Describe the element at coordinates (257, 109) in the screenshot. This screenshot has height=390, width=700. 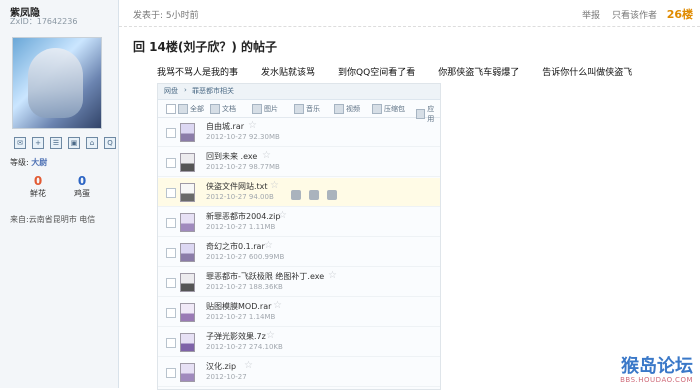
I see `image-icon` at that location.